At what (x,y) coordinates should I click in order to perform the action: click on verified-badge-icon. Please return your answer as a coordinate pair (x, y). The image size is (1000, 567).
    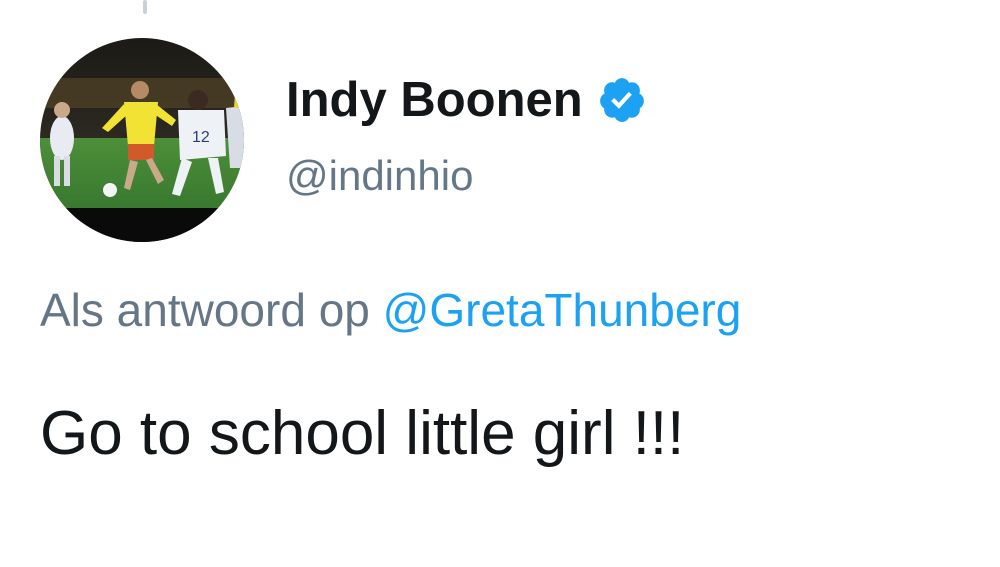
    Looking at the image, I should click on (622, 100).